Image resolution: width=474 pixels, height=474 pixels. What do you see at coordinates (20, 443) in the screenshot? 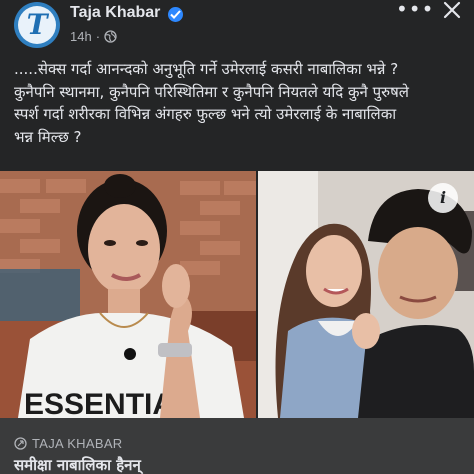
I see `link-icon` at bounding box center [20, 443].